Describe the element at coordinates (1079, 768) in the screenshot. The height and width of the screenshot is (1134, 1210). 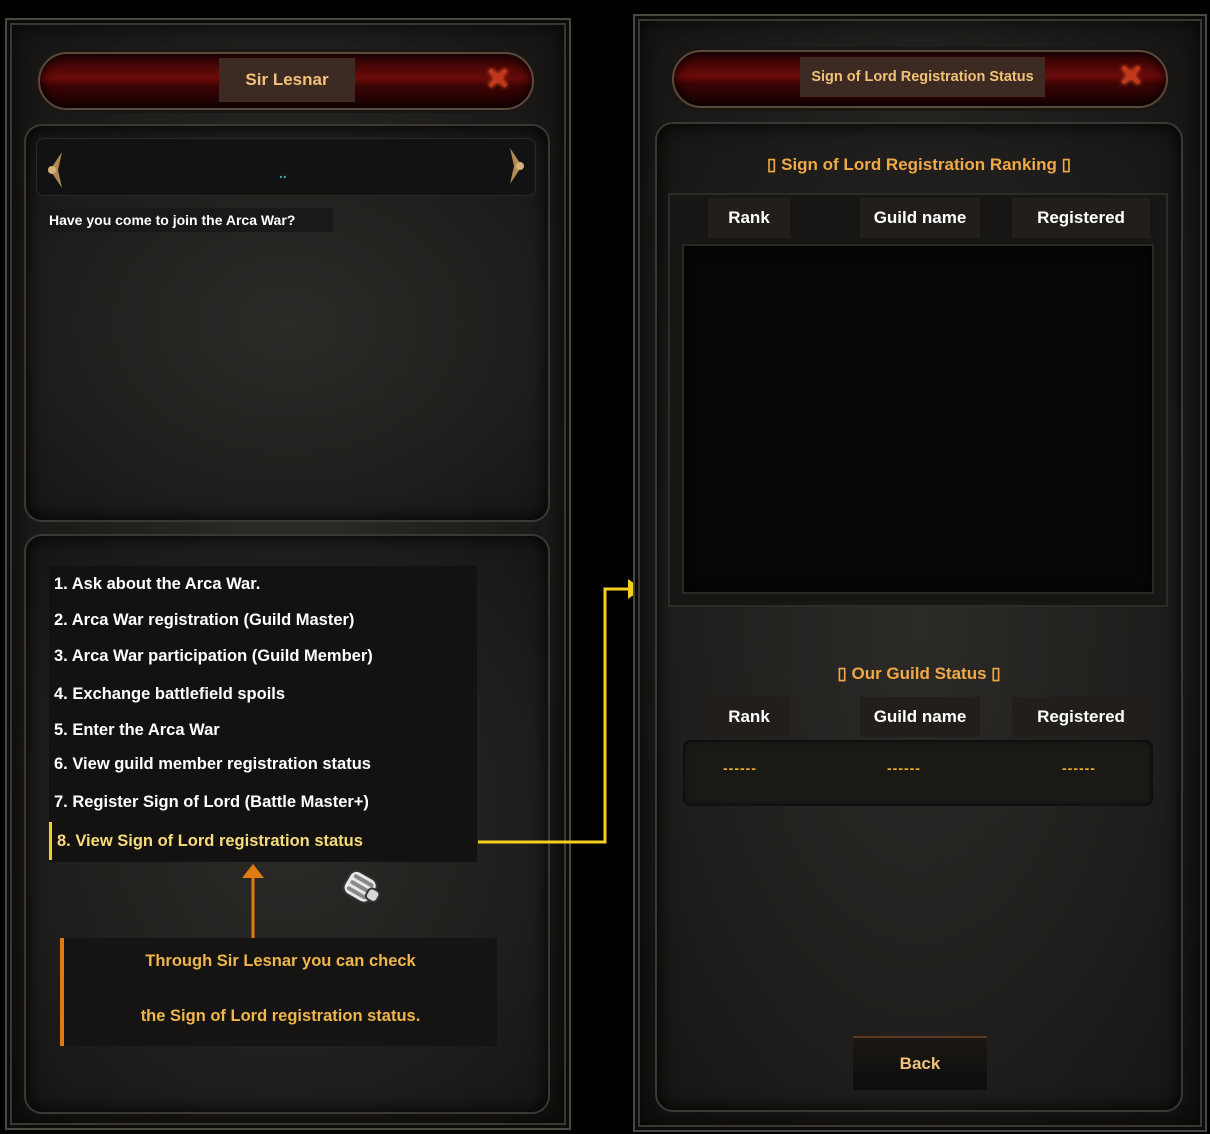
I see `guild-registered-value: ------` at that location.